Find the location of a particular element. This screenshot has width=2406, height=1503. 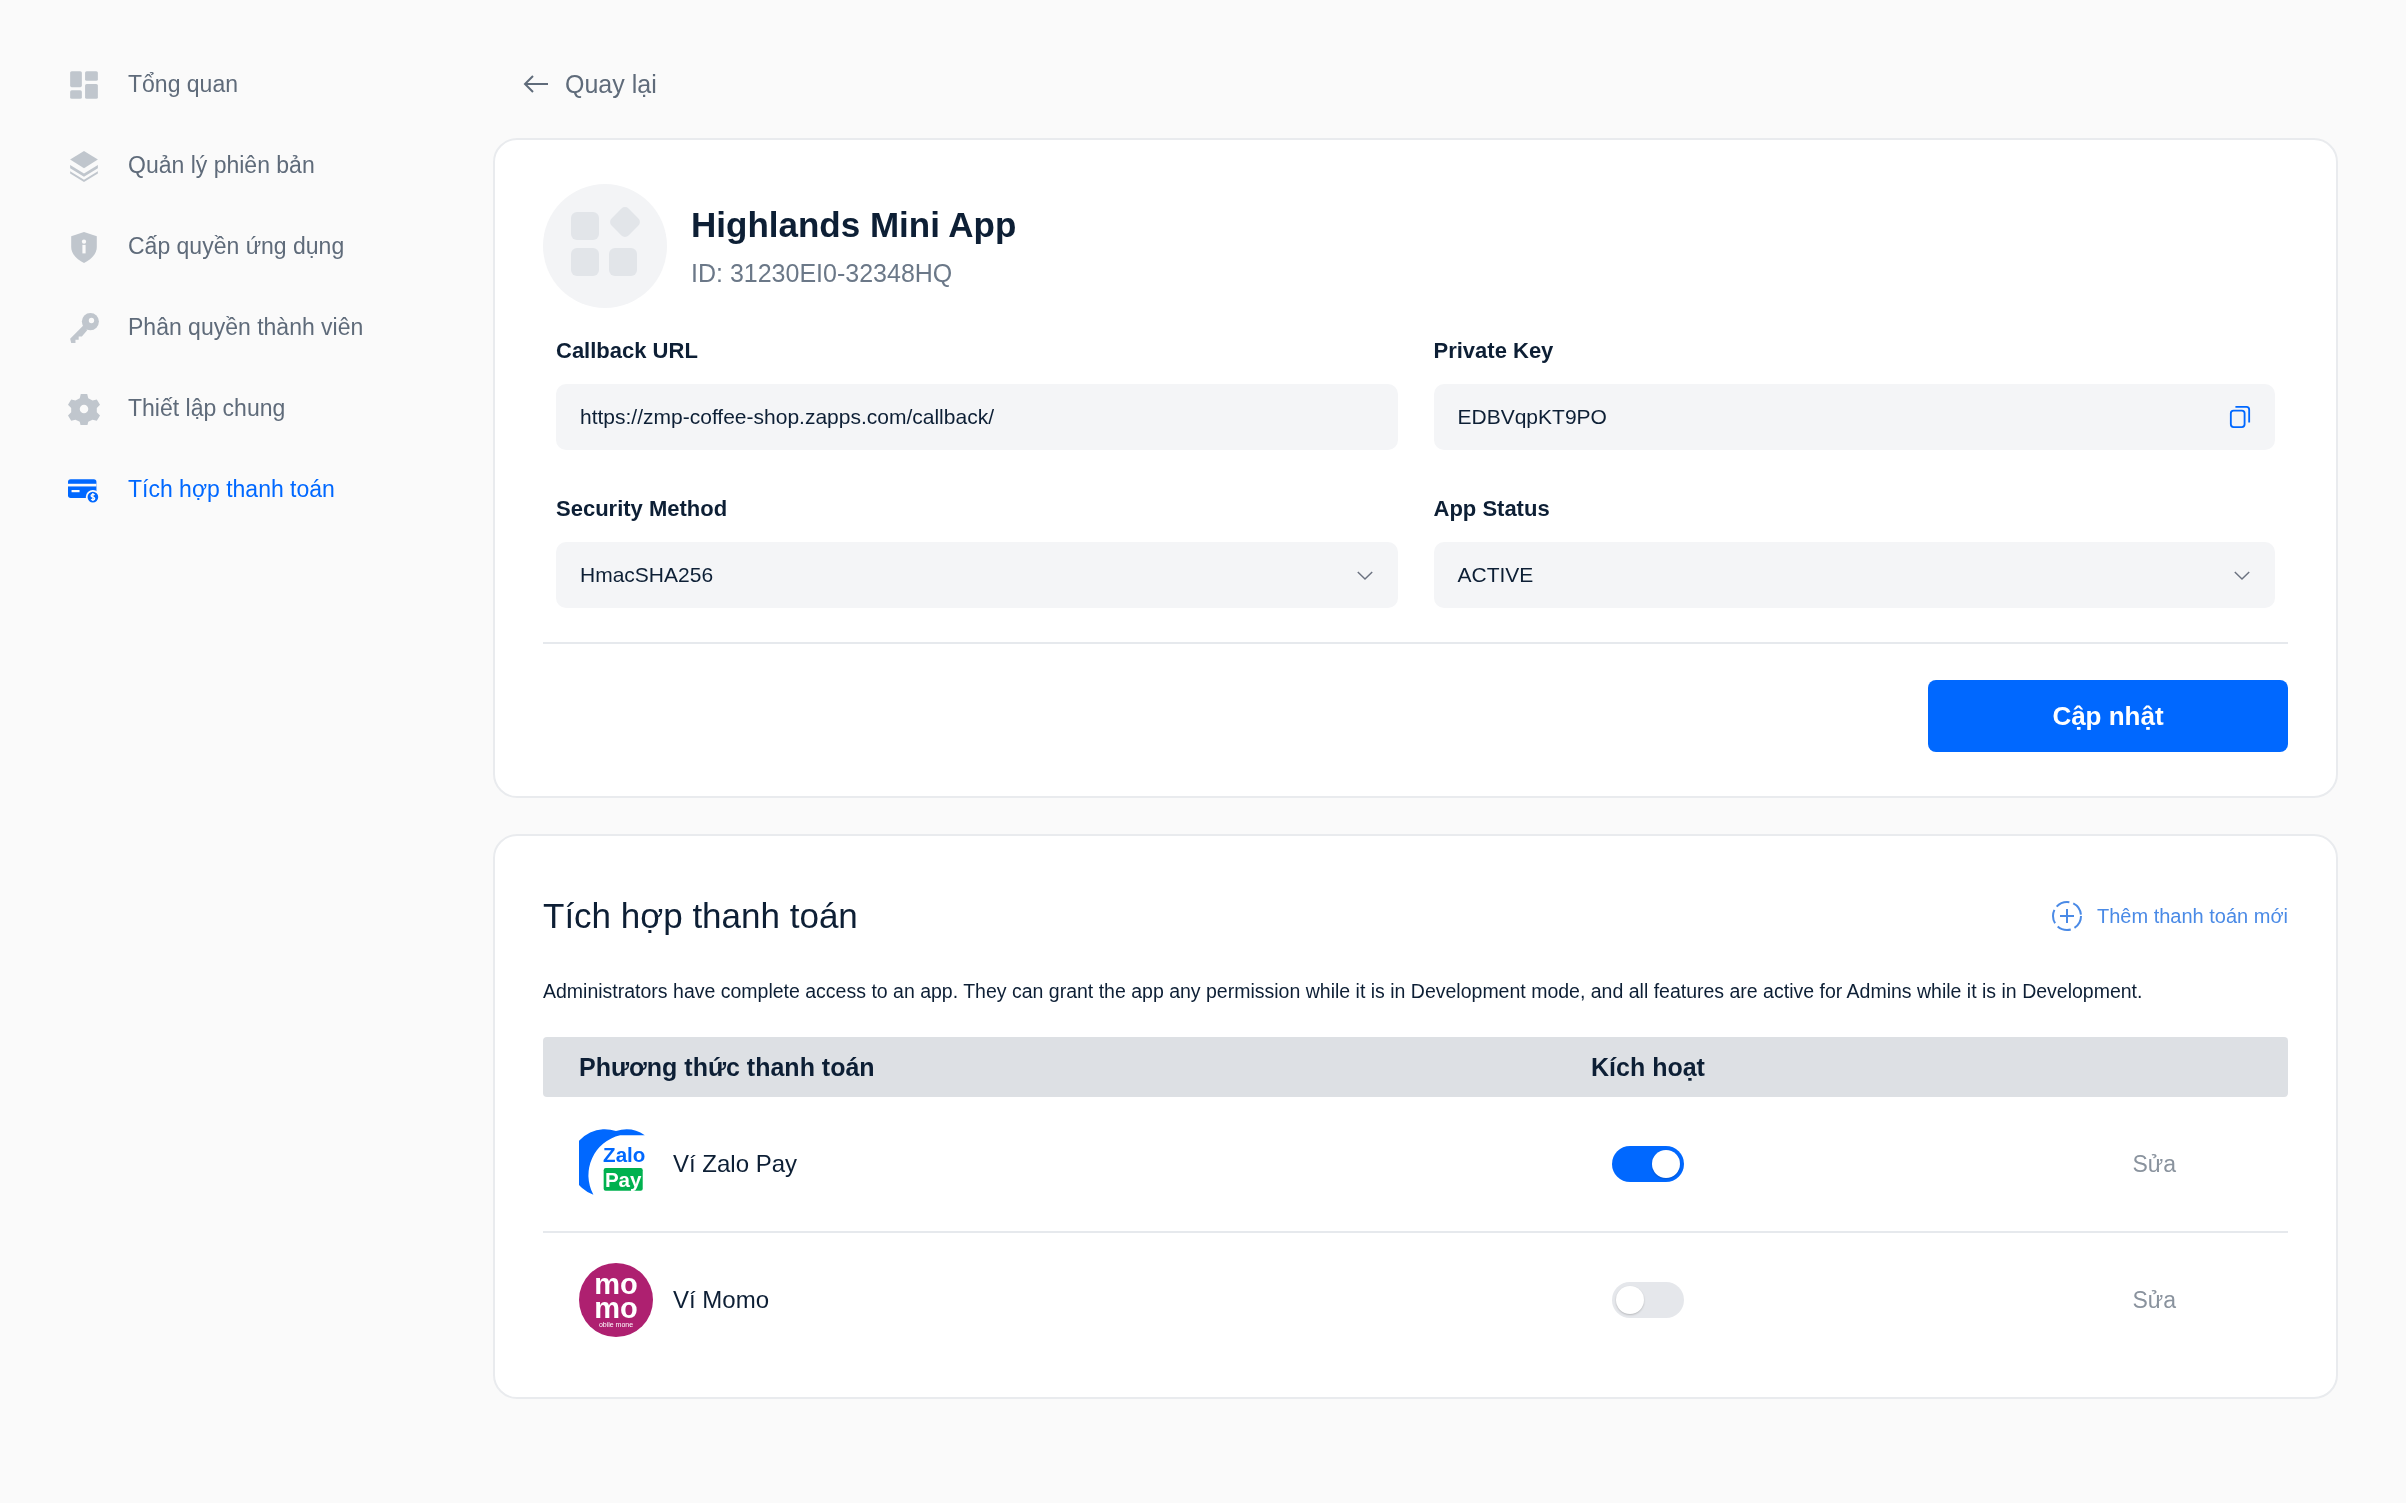

select-field: ACTIVE is located at coordinates (1854, 575).